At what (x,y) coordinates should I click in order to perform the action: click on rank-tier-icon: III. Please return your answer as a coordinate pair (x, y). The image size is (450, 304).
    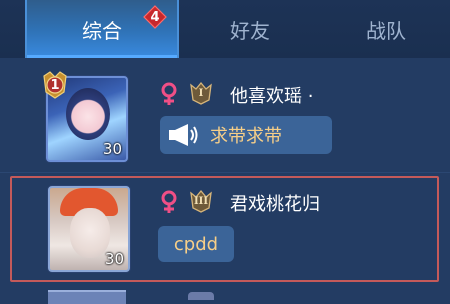
    Looking at the image, I should click on (201, 201).